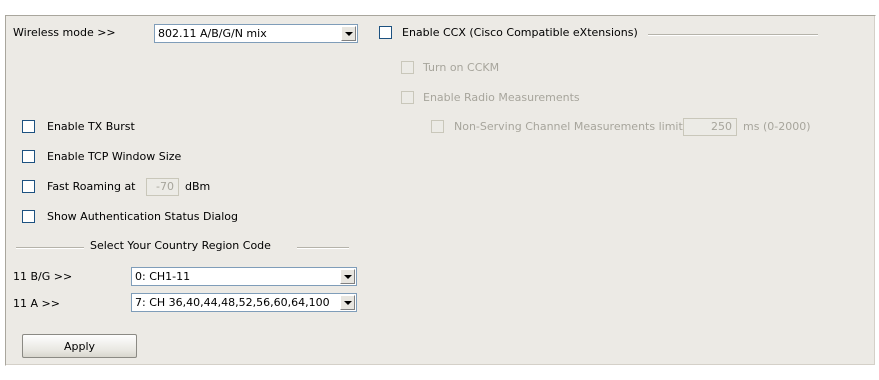 This screenshot has width=879, height=380. What do you see at coordinates (733, 35) in the screenshot?
I see `ccx-divider` at bounding box center [733, 35].